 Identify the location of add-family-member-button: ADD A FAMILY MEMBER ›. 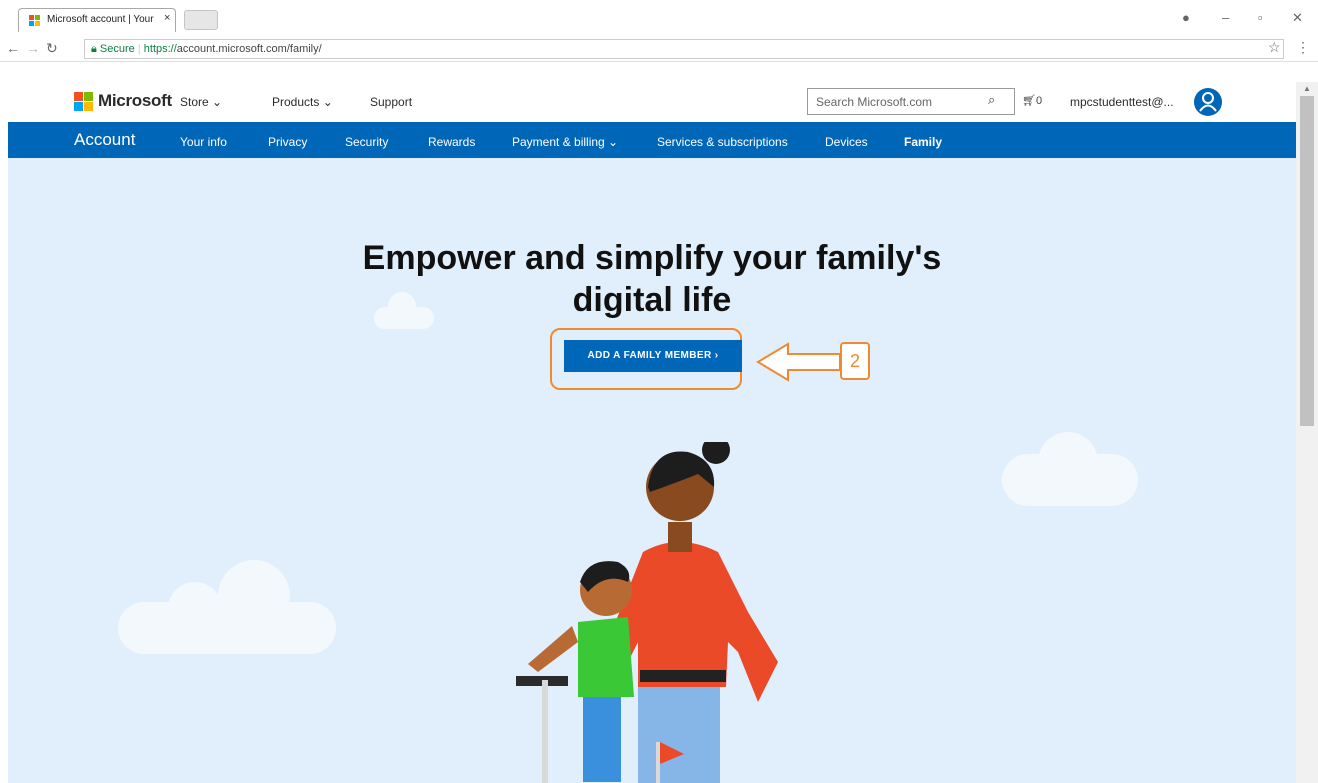
(653, 356).